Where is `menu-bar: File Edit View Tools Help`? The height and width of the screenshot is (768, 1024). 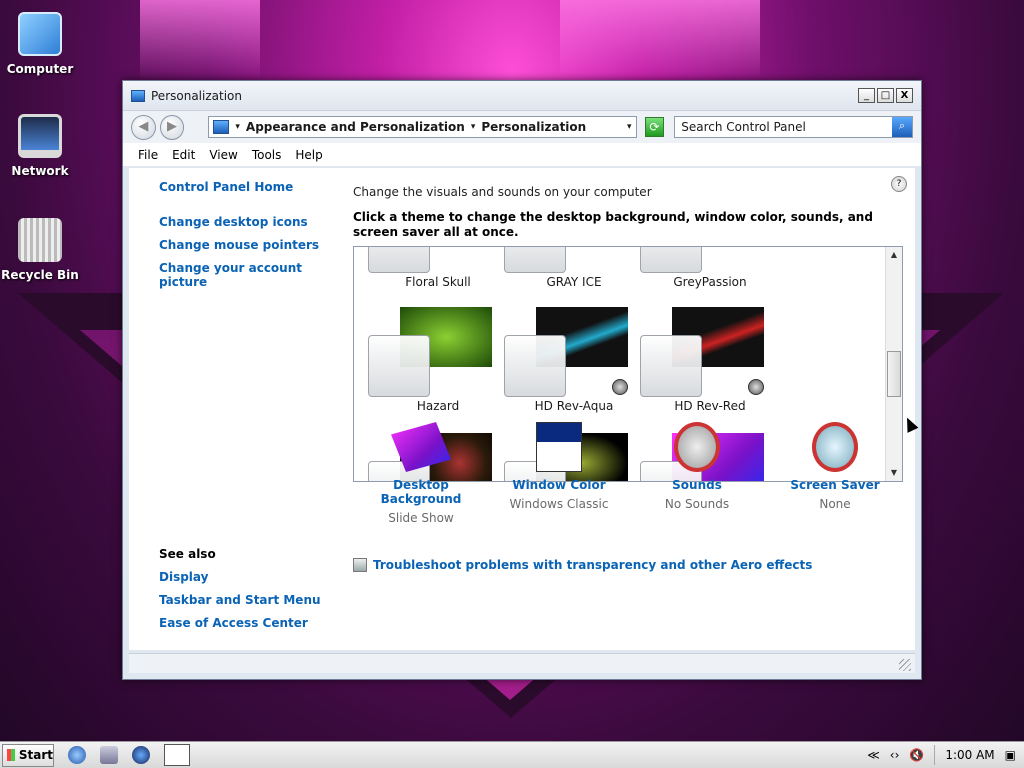 menu-bar: File Edit View Tools Help is located at coordinates (522, 155).